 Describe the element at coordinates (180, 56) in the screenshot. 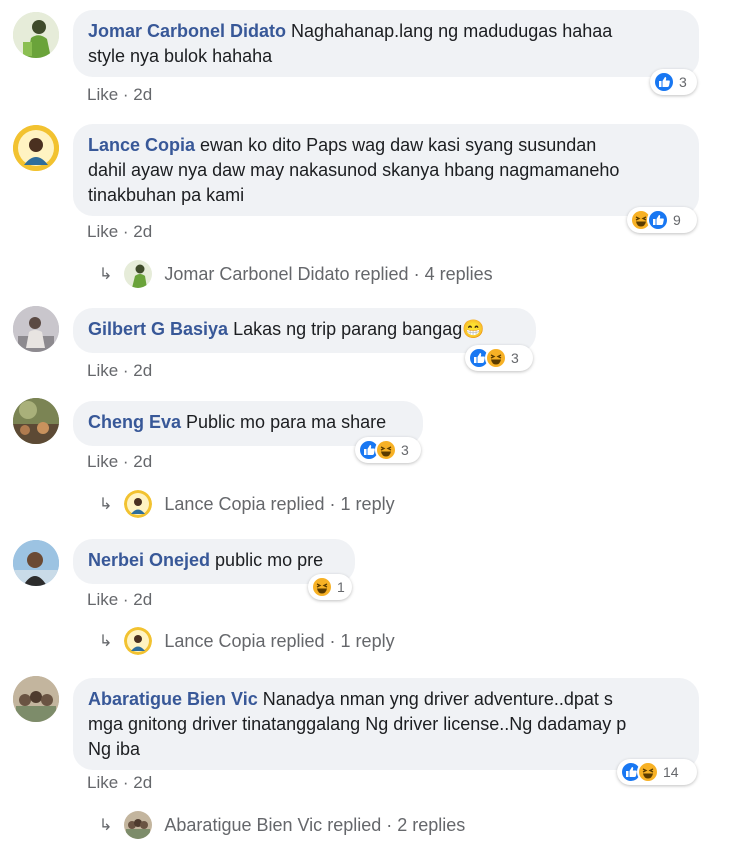

I see `comment-text: style nya bulok hahaha` at that location.